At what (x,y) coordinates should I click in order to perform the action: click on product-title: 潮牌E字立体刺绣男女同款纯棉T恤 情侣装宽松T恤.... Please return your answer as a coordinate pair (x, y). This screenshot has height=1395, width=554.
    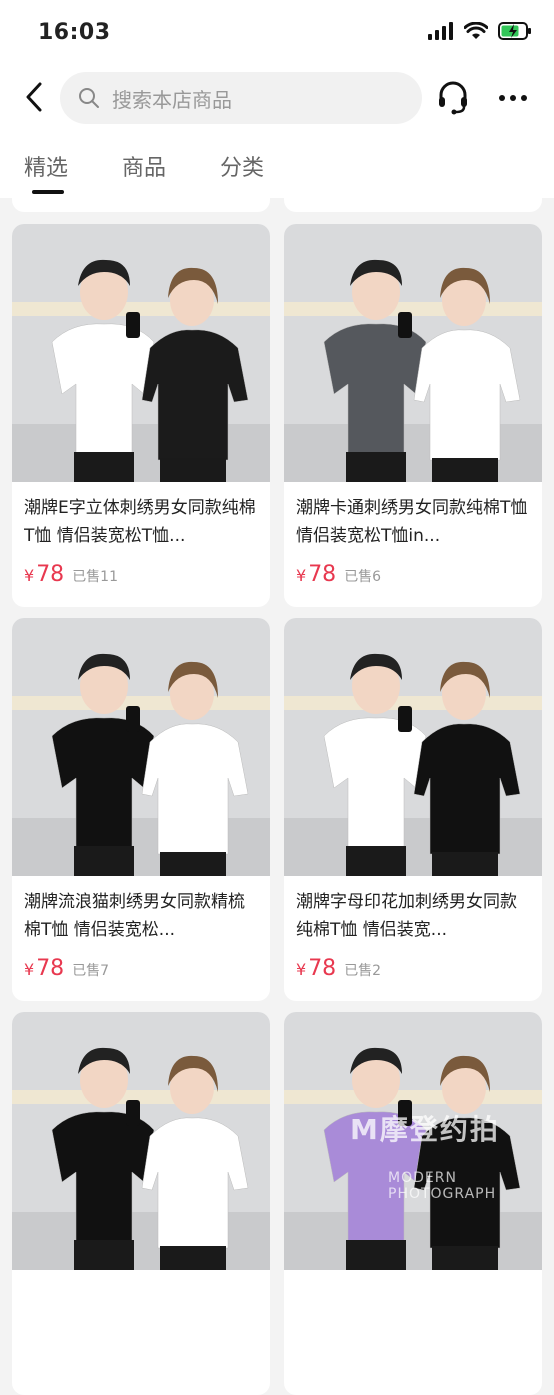
    Looking at the image, I should click on (142, 522).